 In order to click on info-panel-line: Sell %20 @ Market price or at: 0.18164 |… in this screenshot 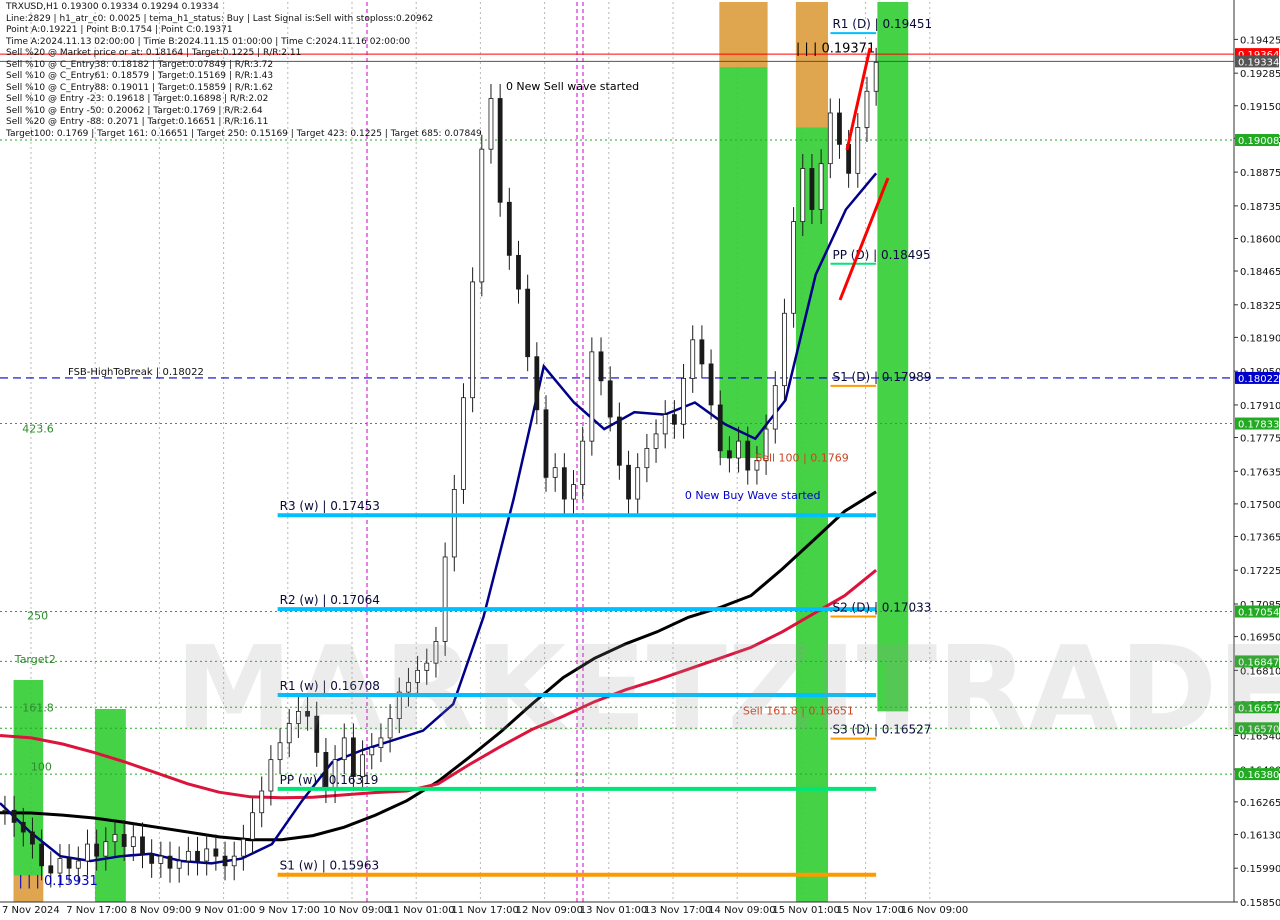, I will do `click(154, 53)`.